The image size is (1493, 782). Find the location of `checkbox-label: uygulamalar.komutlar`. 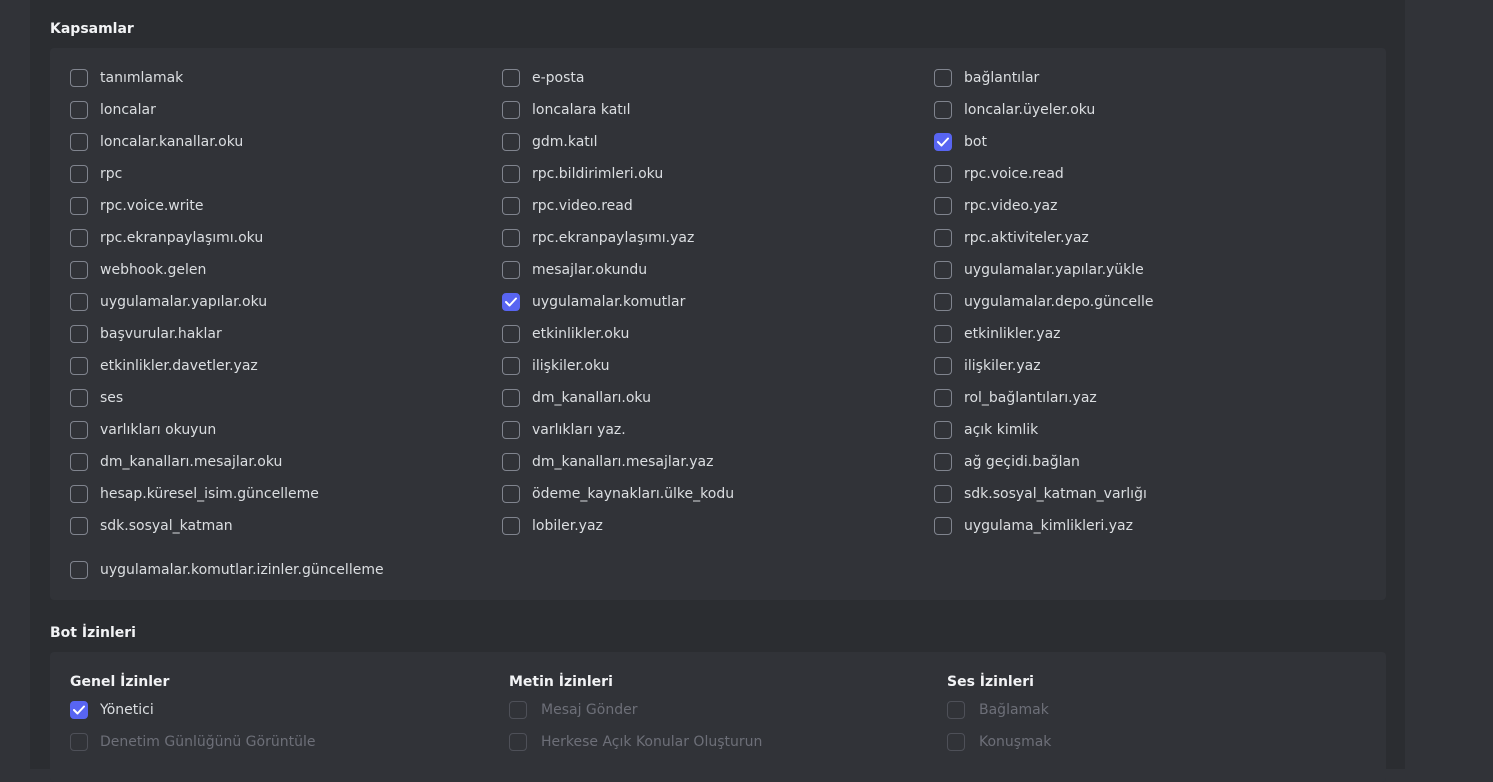

checkbox-label: uygulamalar.komutlar is located at coordinates (609, 302).